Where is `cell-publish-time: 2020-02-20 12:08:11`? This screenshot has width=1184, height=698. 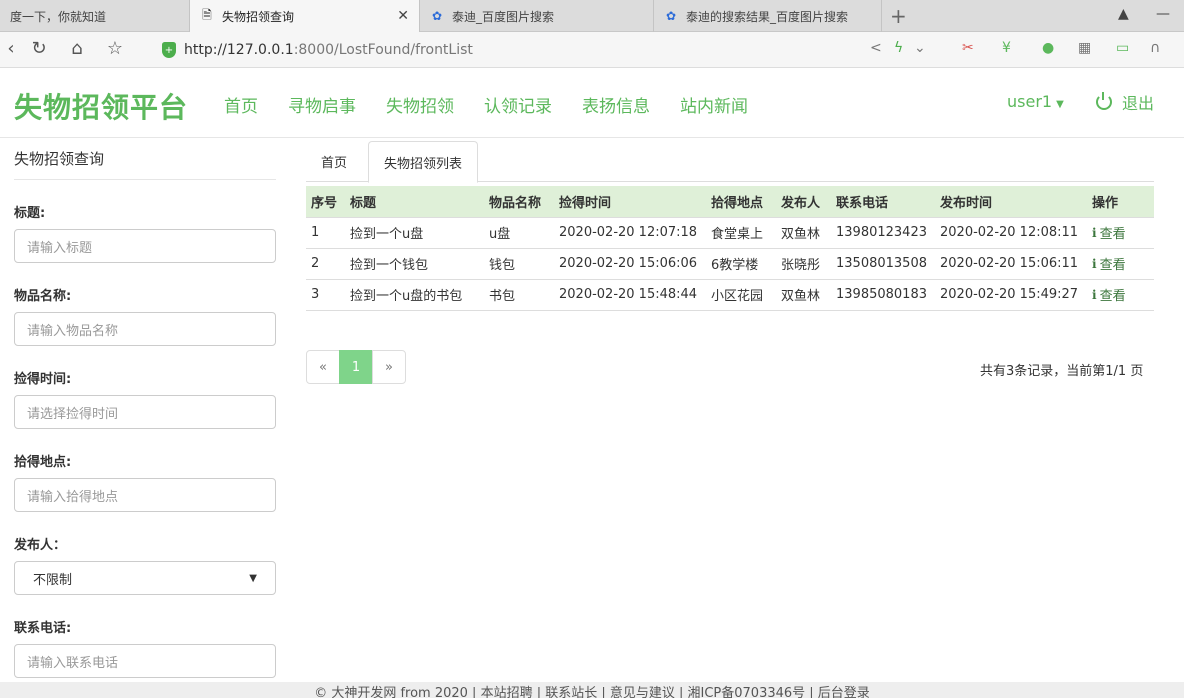
cell-publish-time: 2020-02-20 12:08:11 is located at coordinates (1011, 232).